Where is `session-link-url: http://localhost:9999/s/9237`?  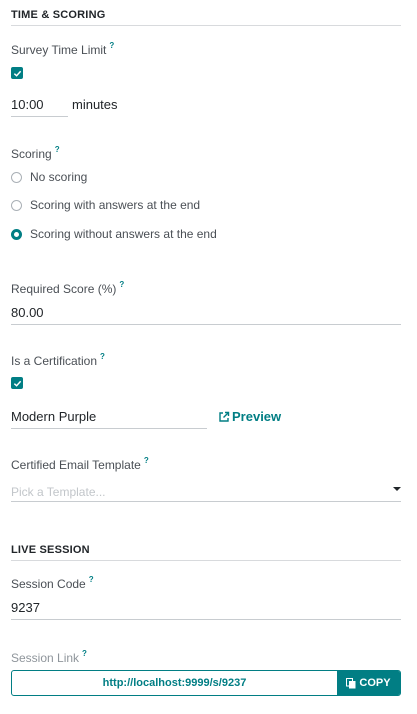
session-link-url: http://localhost:9999/s/9237 is located at coordinates (174, 683).